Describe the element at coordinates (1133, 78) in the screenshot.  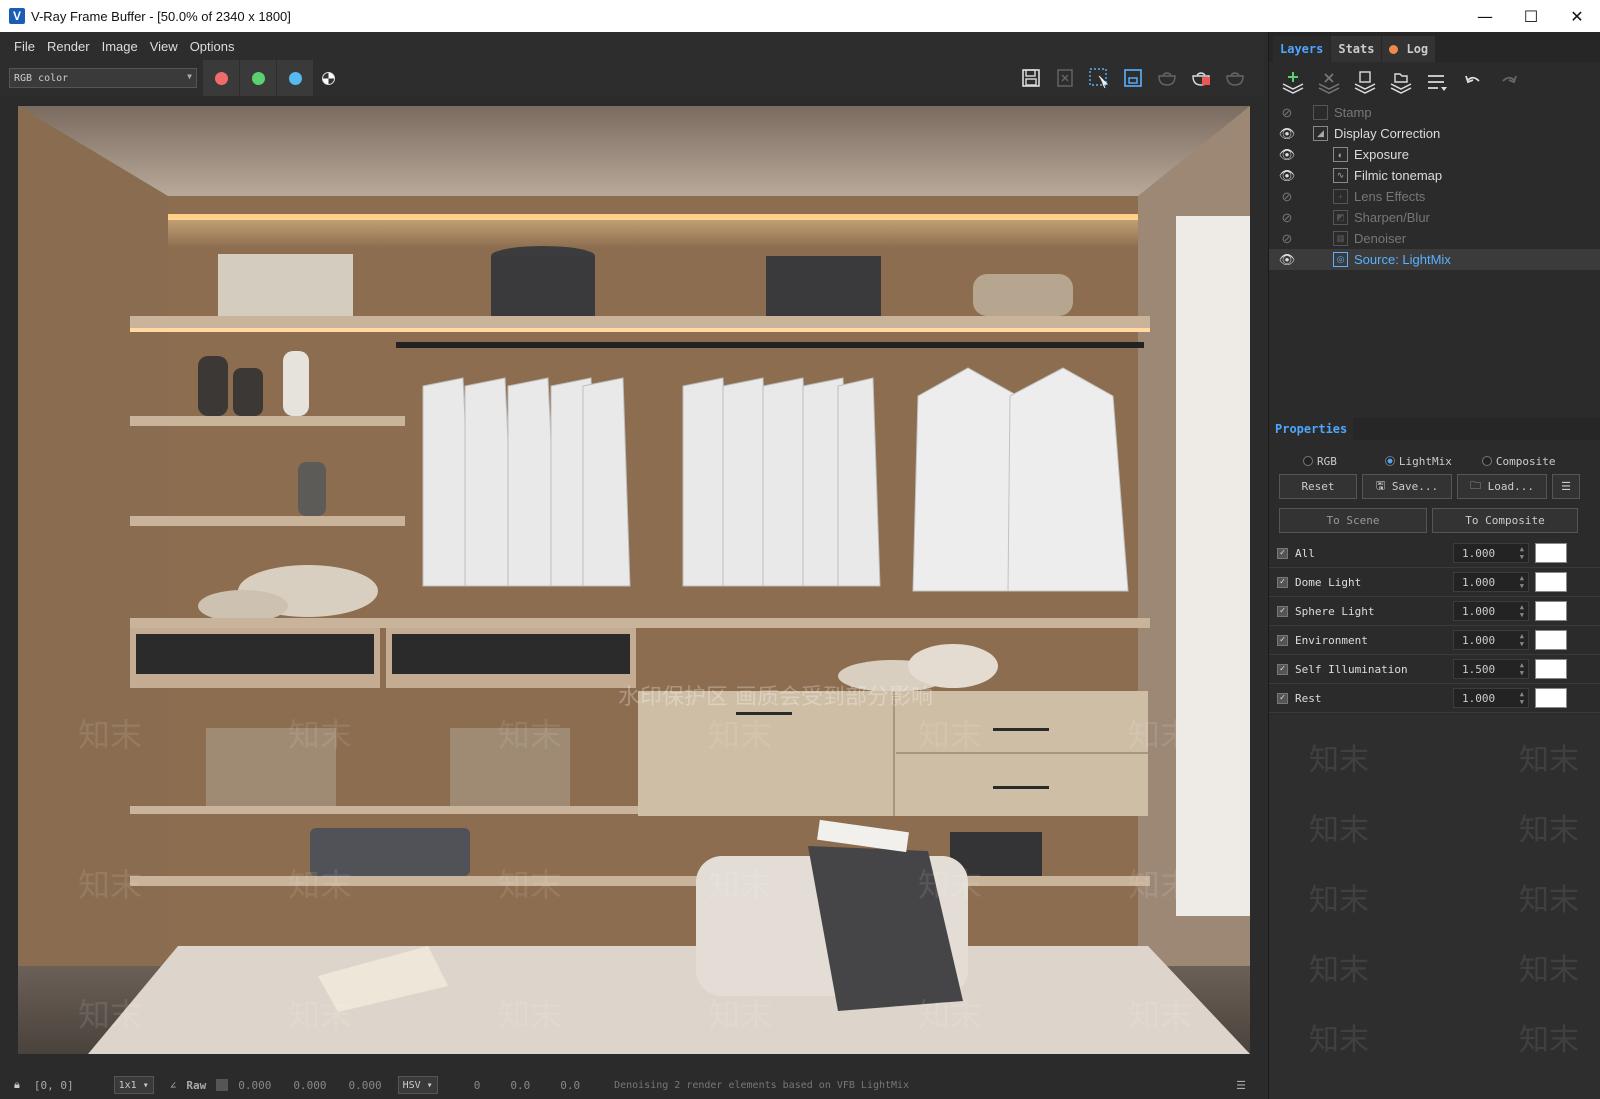
I see `track-mouse-button` at that location.